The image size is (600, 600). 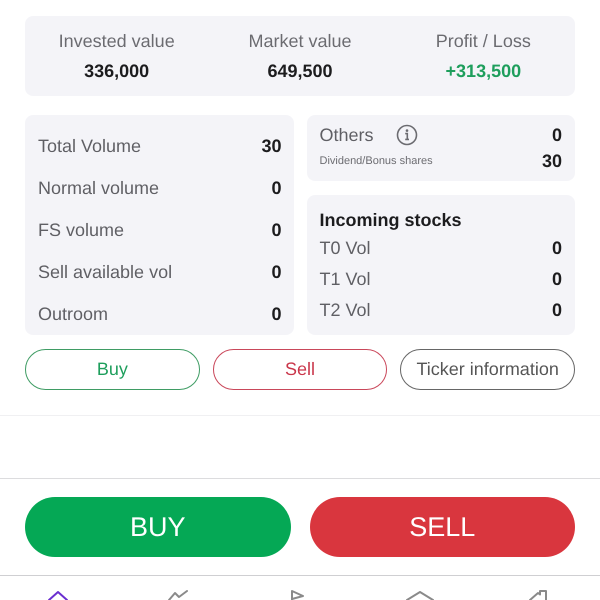 I want to click on sell-order-button: SELL, so click(x=442, y=527).